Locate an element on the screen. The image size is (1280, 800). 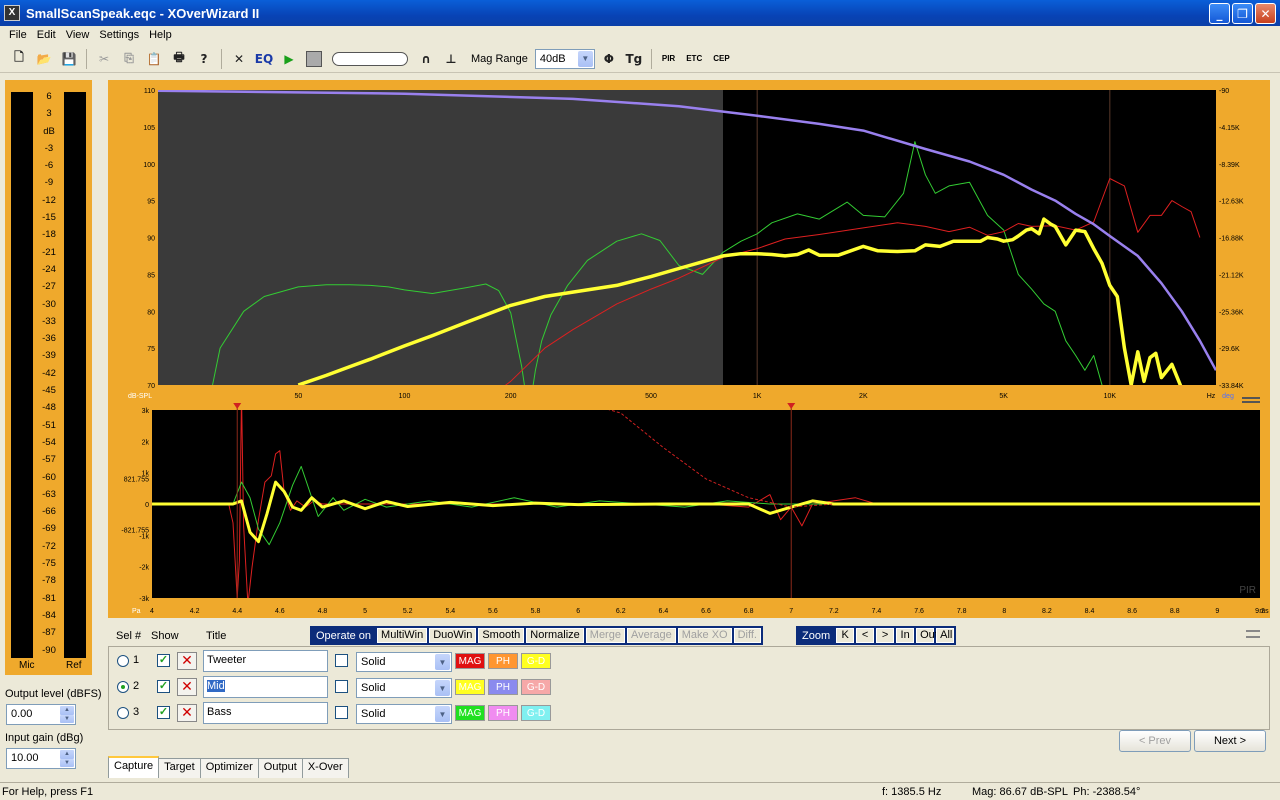
menu-help: Help is located at coordinates (160, 35).